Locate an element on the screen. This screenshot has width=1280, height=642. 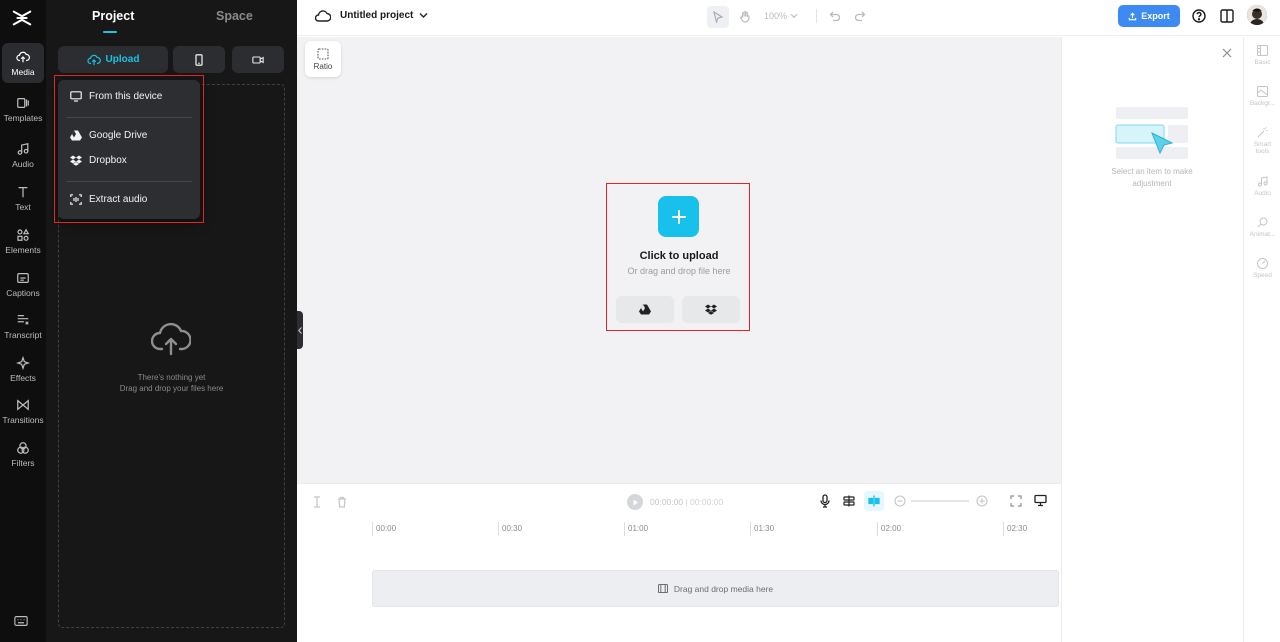
video-camera-icon is located at coordinates (258, 59).